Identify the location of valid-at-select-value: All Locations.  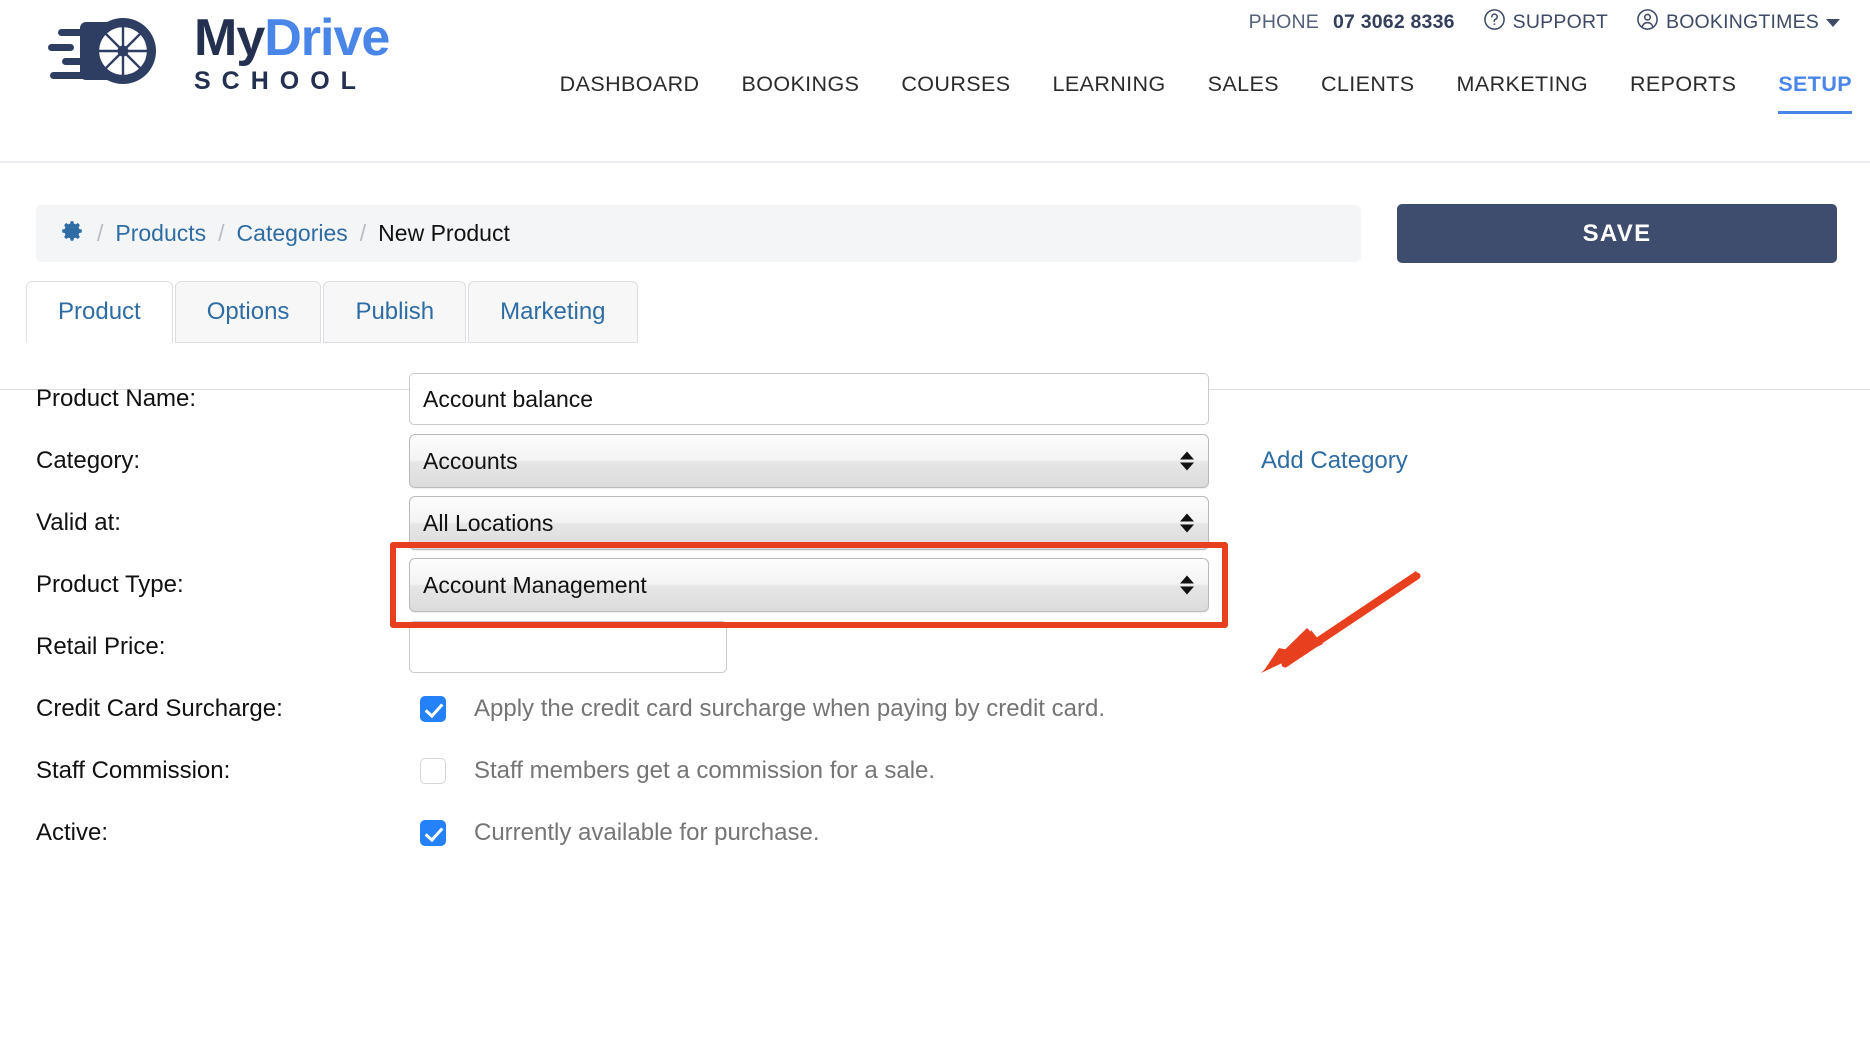
(488, 522).